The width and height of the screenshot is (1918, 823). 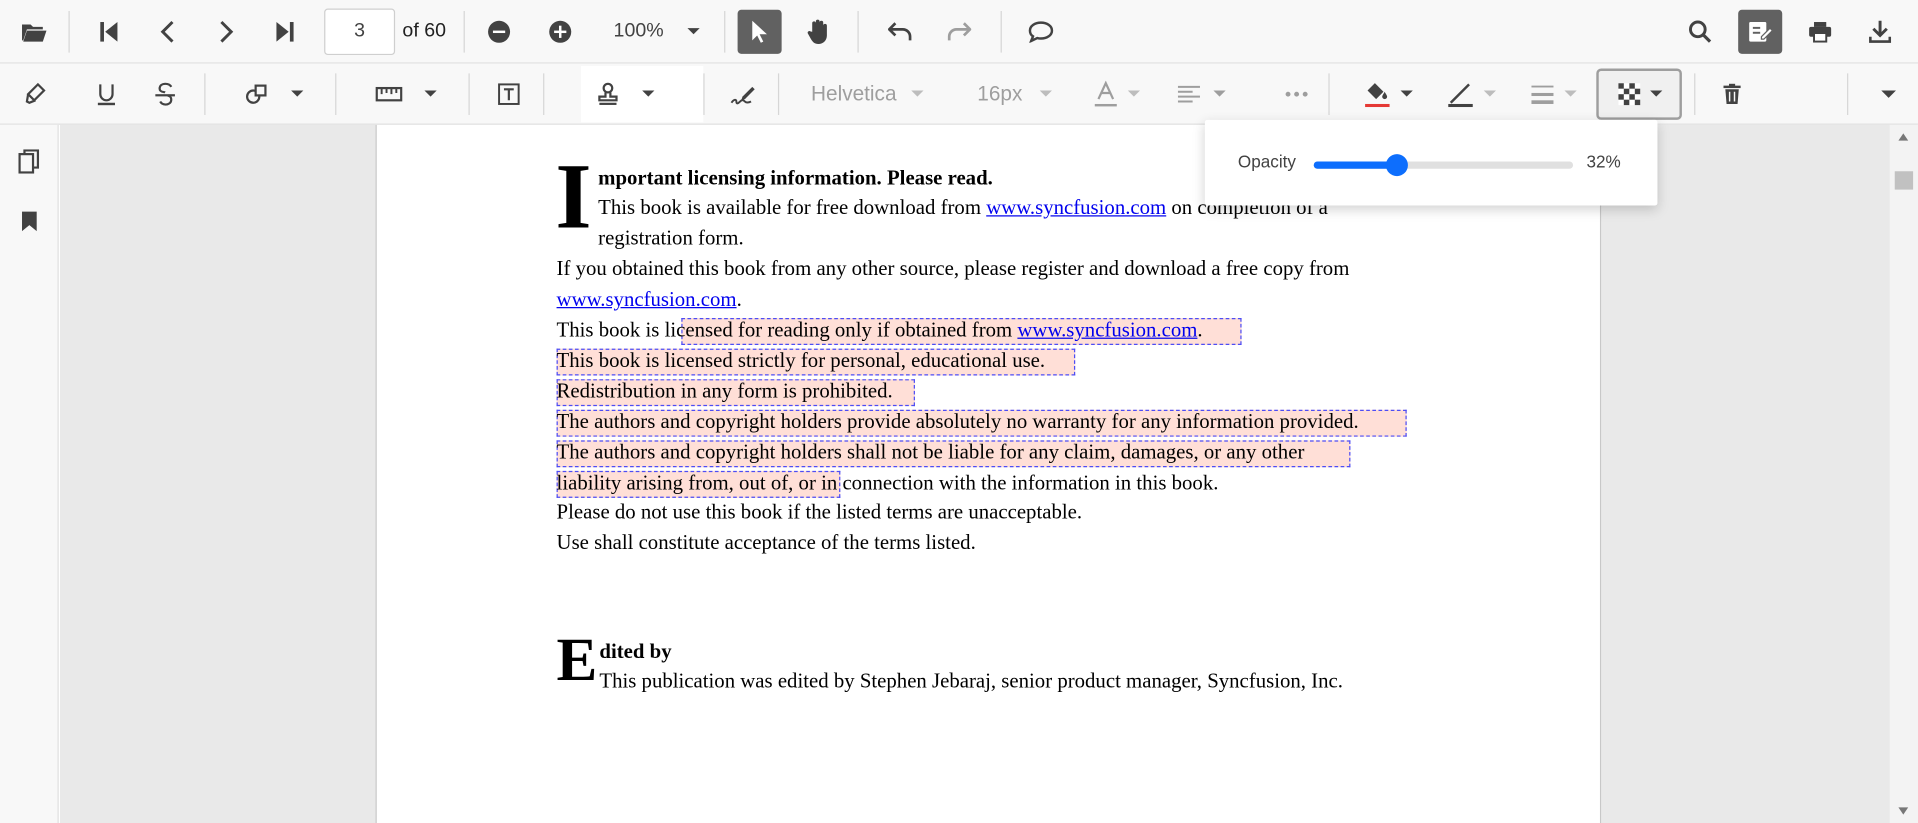 I want to click on font-size-dropdown: 16px, so click(x=1014, y=94).